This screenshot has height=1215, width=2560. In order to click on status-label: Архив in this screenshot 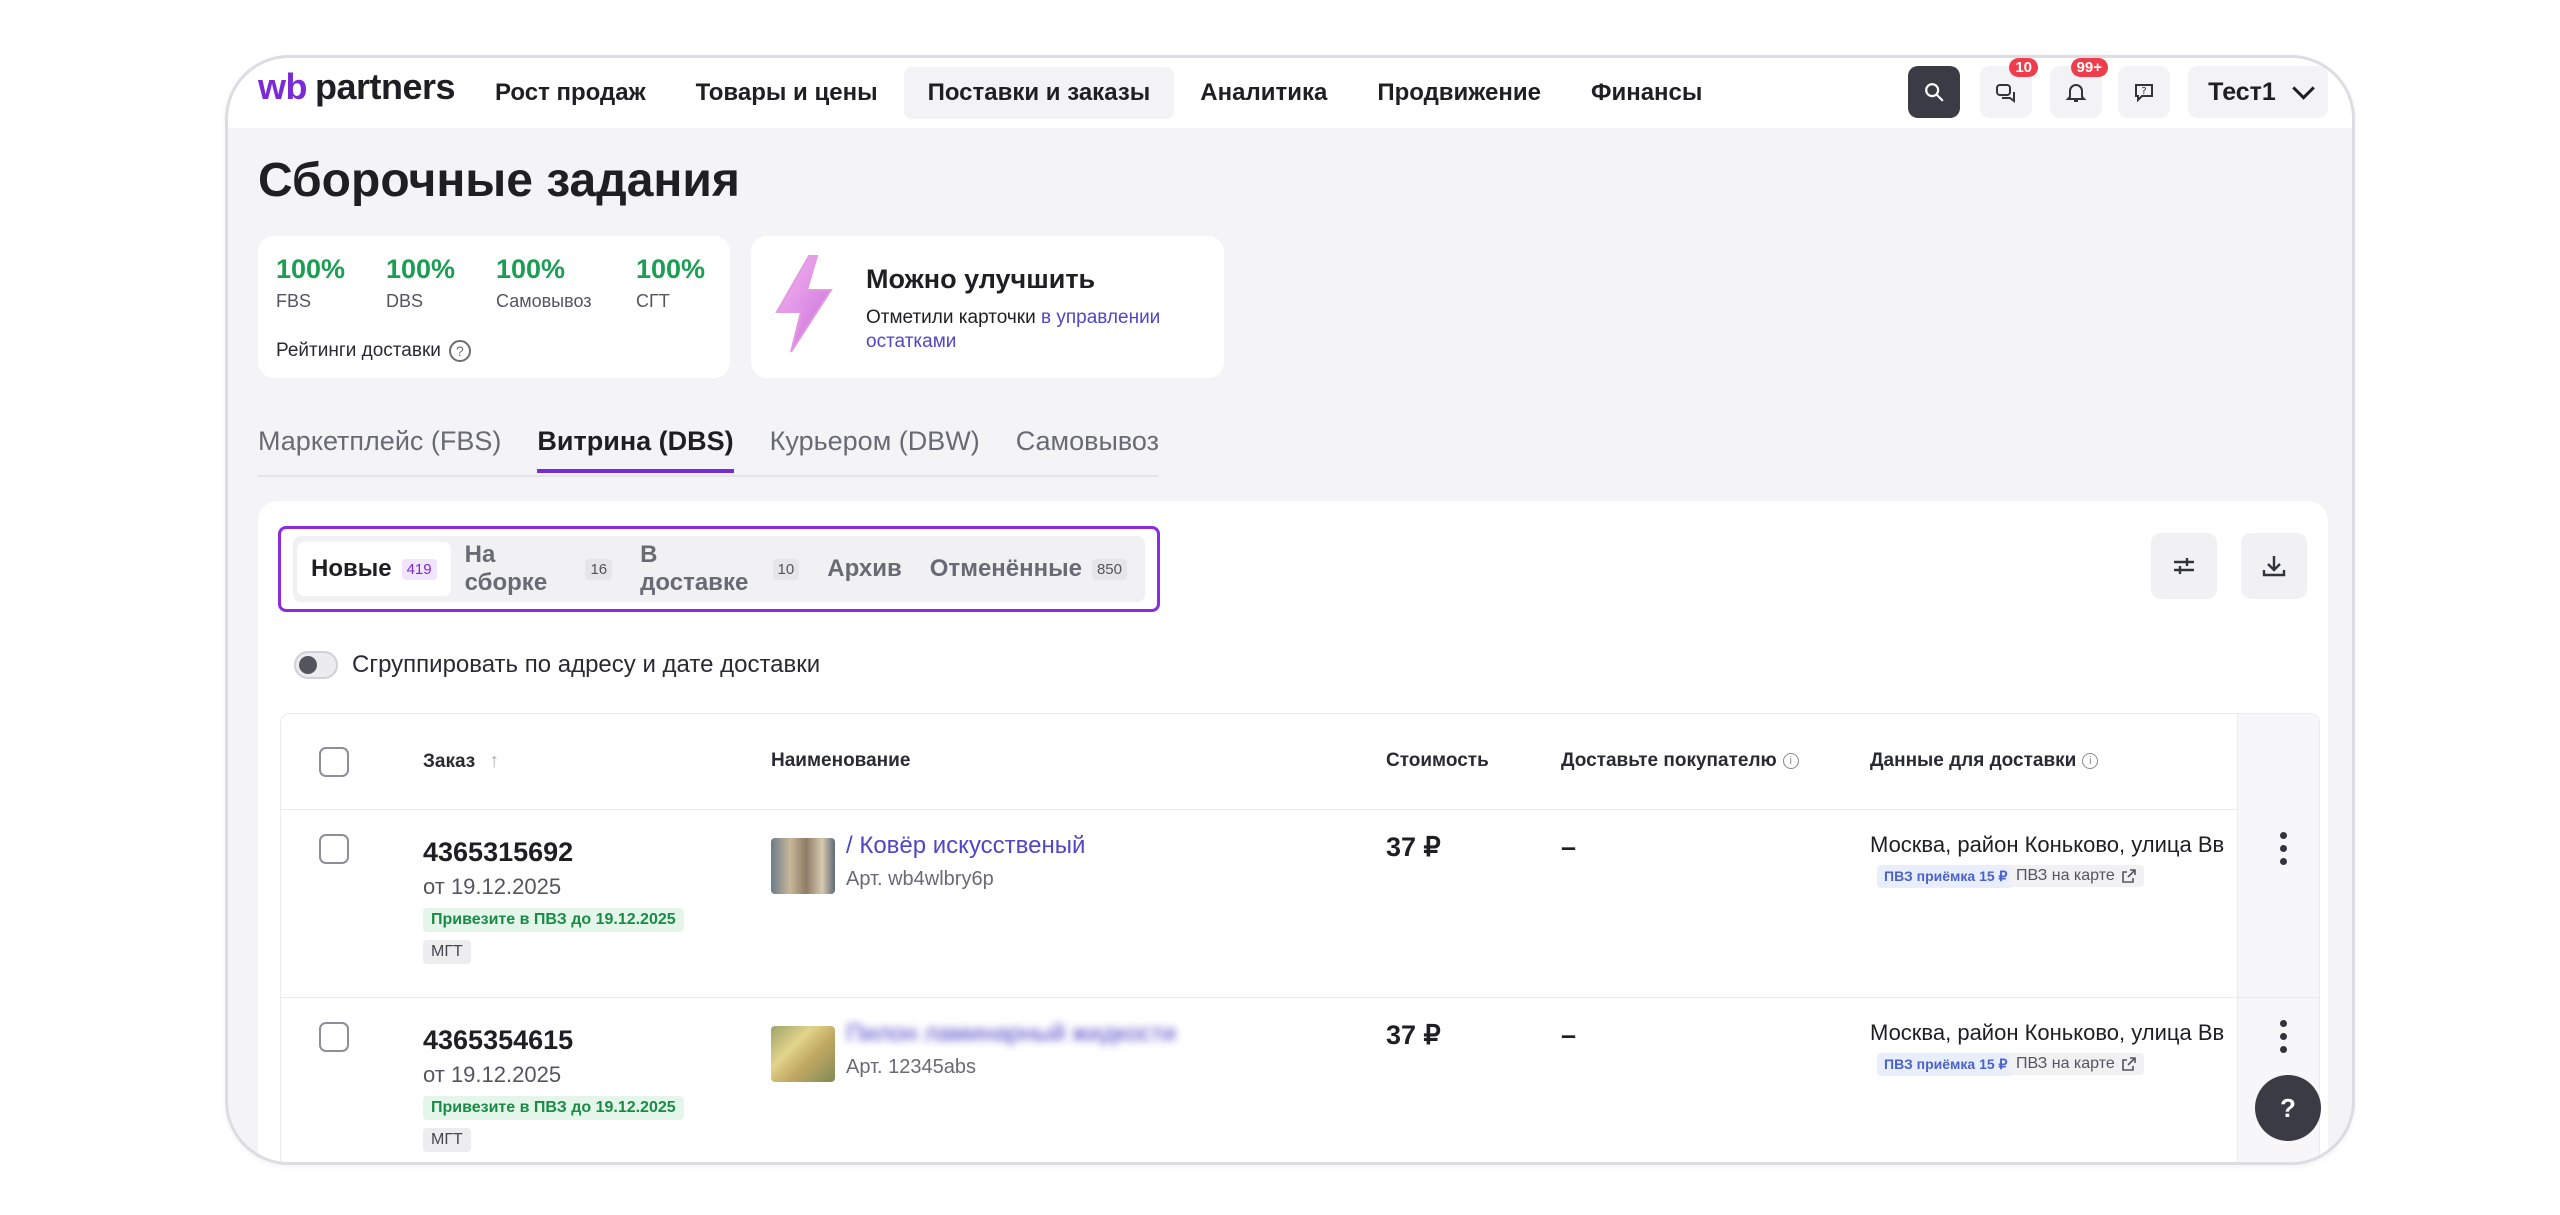, I will do `click(864, 568)`.